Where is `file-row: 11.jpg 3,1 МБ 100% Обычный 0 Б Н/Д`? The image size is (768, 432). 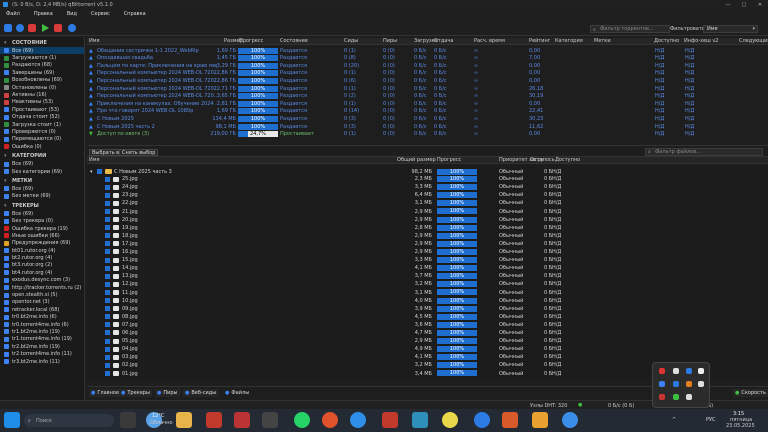 file-row: 11.jpg 3,1 МБ 100% Обычный 0 Б Н/Д is located at coordinates (427, 292).